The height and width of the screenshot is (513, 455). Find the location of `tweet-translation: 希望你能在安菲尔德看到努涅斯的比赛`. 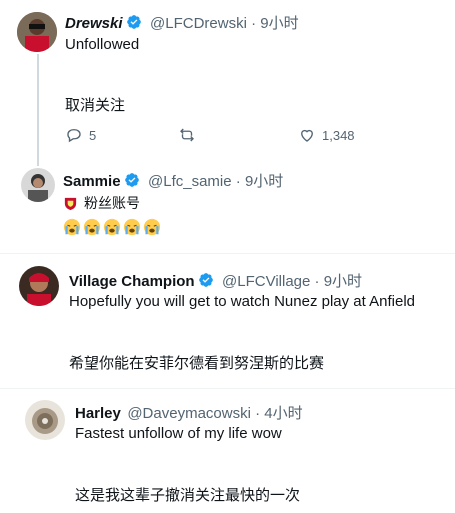

tweet-translation: 希望你能在安菲尔德看到努涅斯的比赛 is located at coordinates (197, 363).